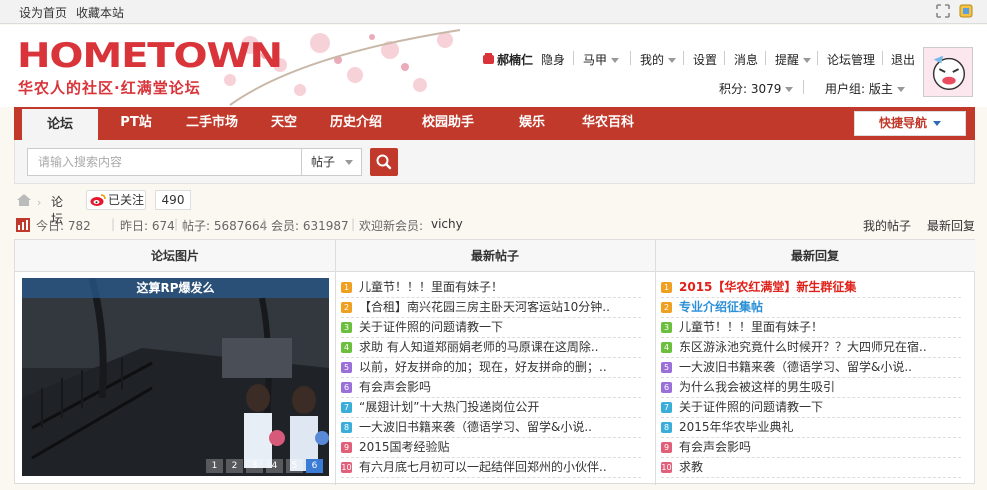 The image size is (987, 490). Describe the element at coordinates (966, 11) in the screenshot. I see `theme-icon` at that location.